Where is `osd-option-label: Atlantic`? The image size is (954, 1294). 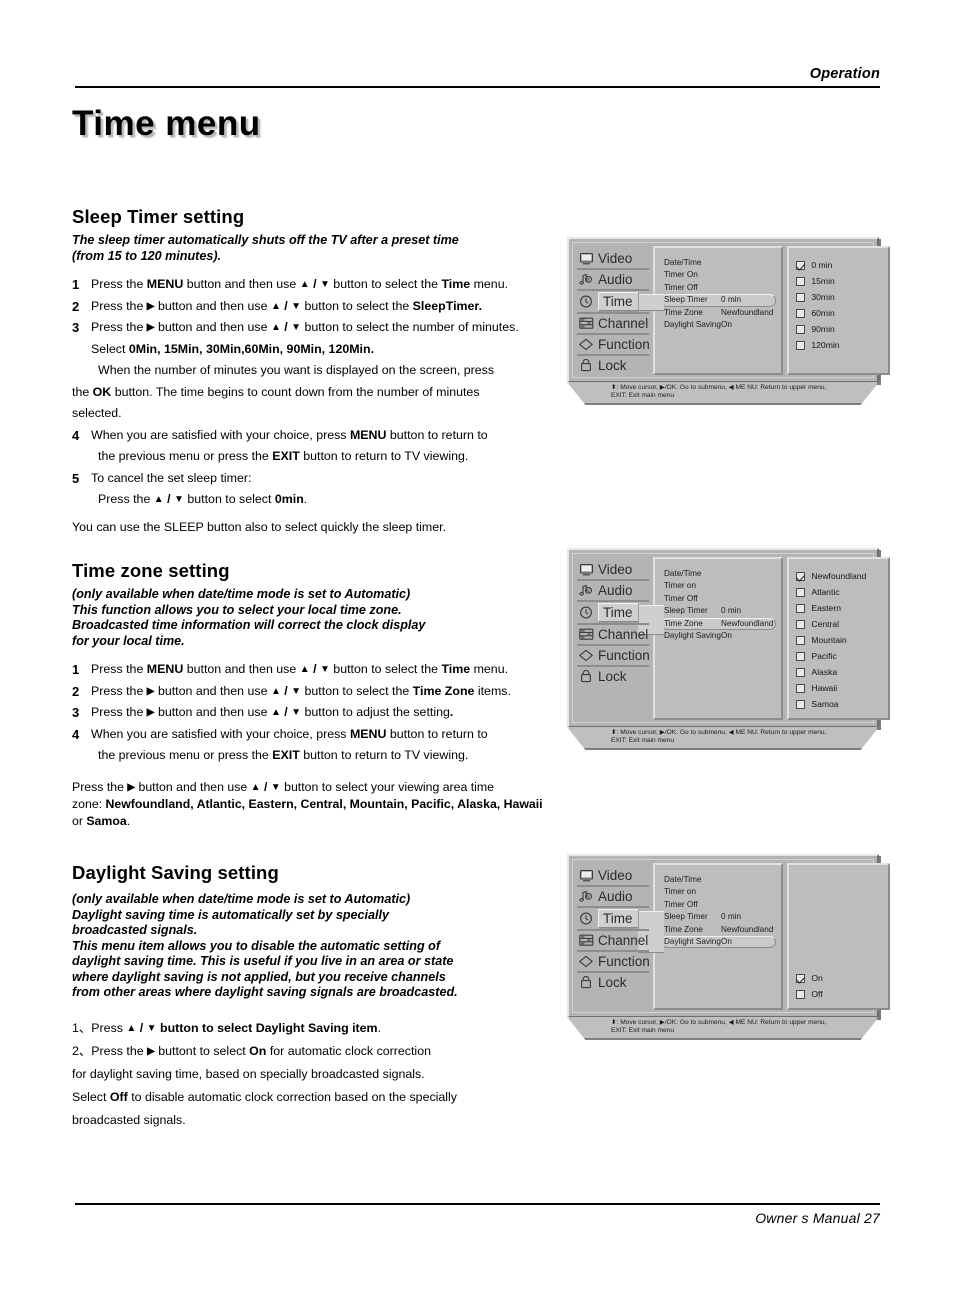
osd-option-label: Atlantic is located at coordinates (825, 592).